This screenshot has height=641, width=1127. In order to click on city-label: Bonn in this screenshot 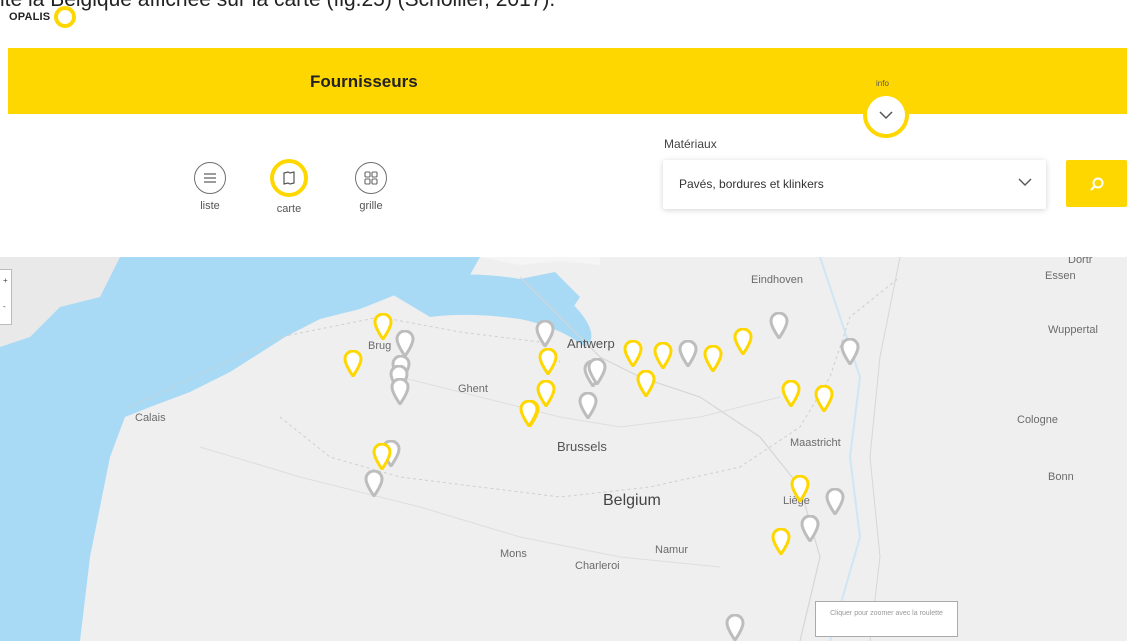, I will do `click(1061, 477)`.